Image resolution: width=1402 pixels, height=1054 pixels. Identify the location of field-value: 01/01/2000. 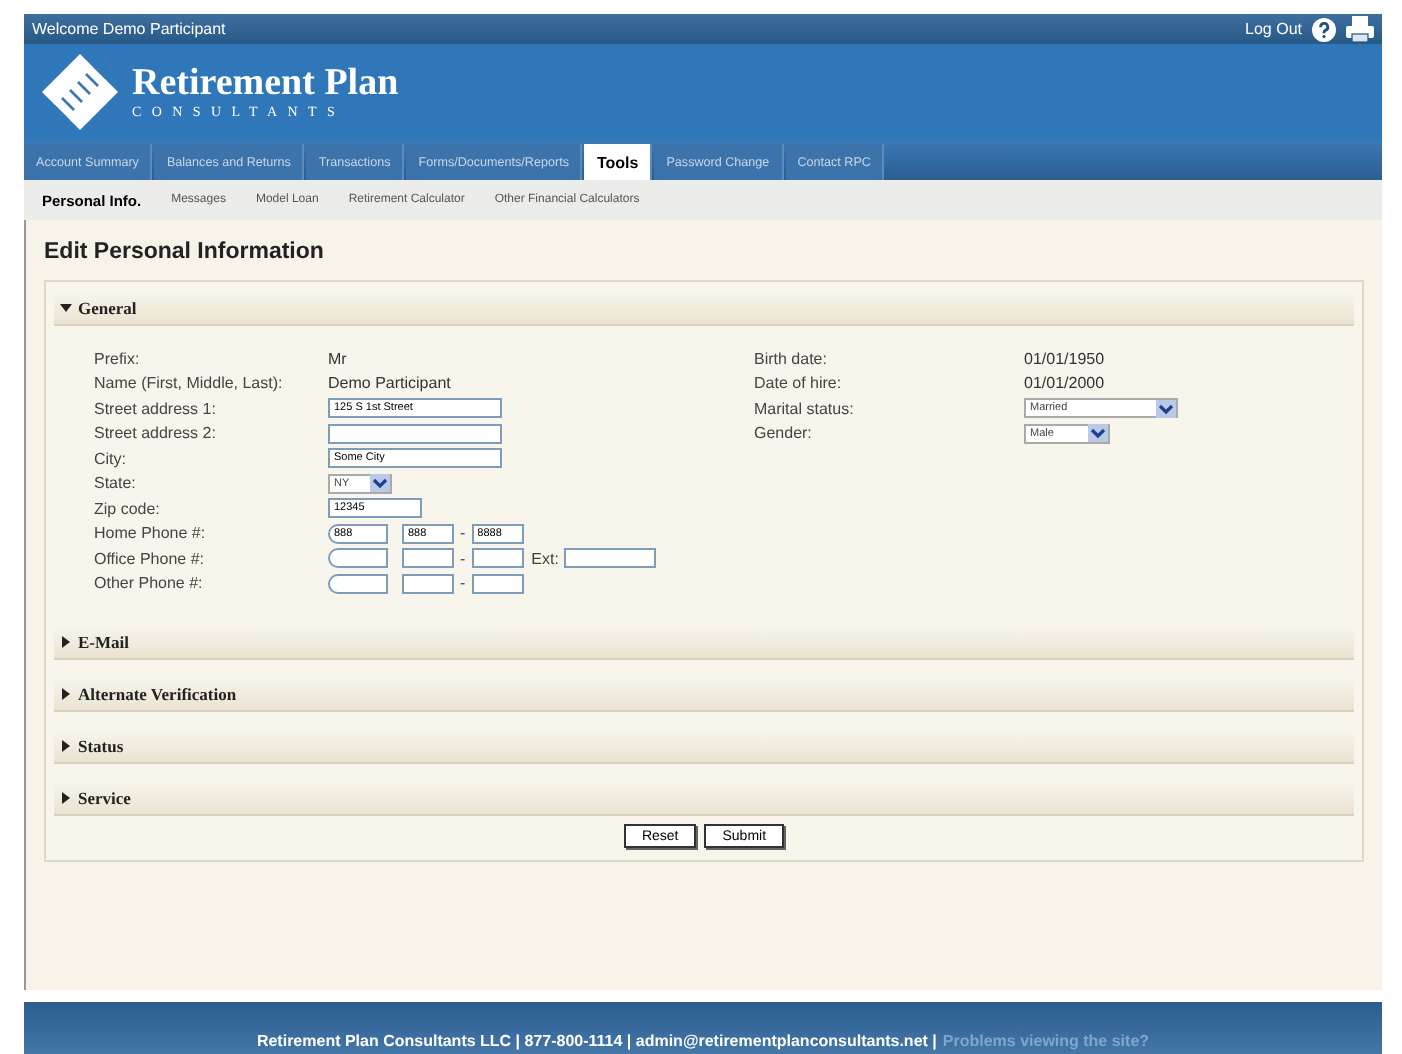
(1064, 383).